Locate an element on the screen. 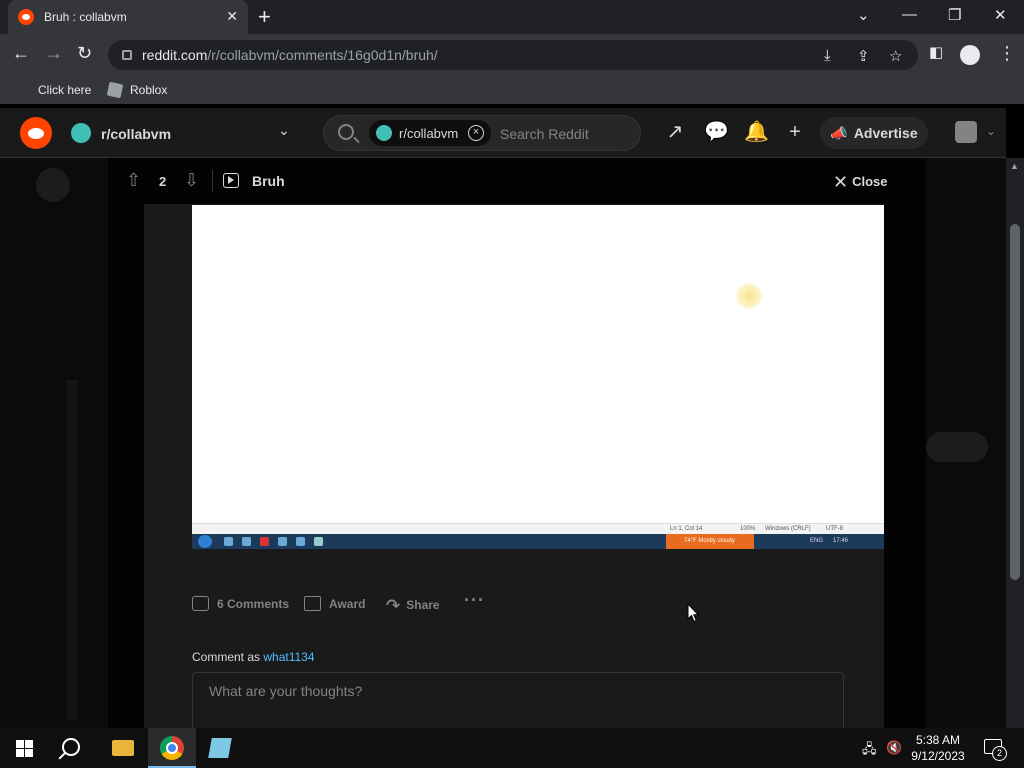  comment-input is located at coordinates (518, 691).